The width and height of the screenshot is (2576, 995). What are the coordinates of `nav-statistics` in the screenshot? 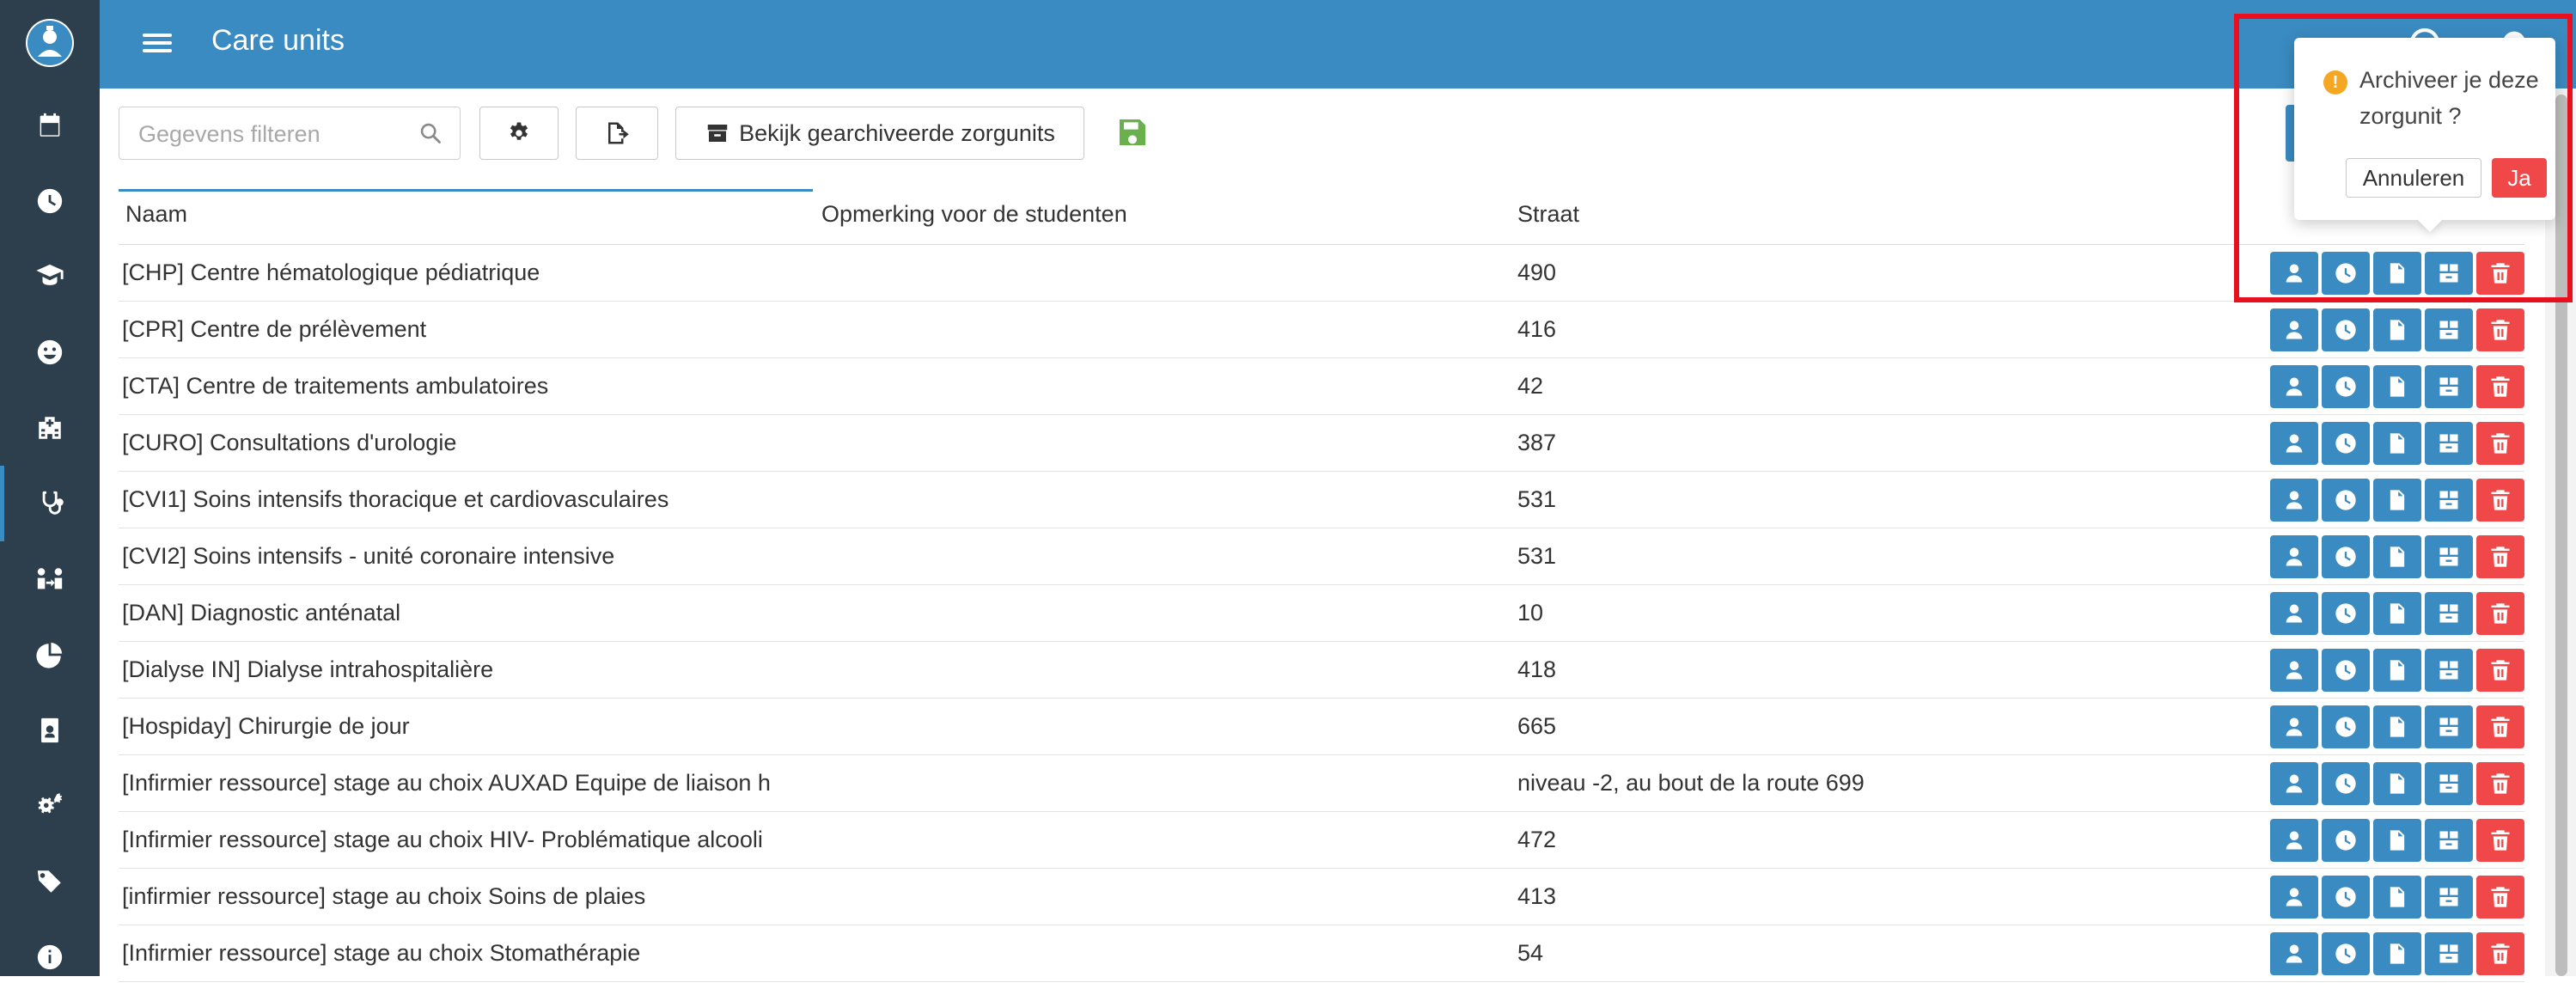 It's located at (50, 655).